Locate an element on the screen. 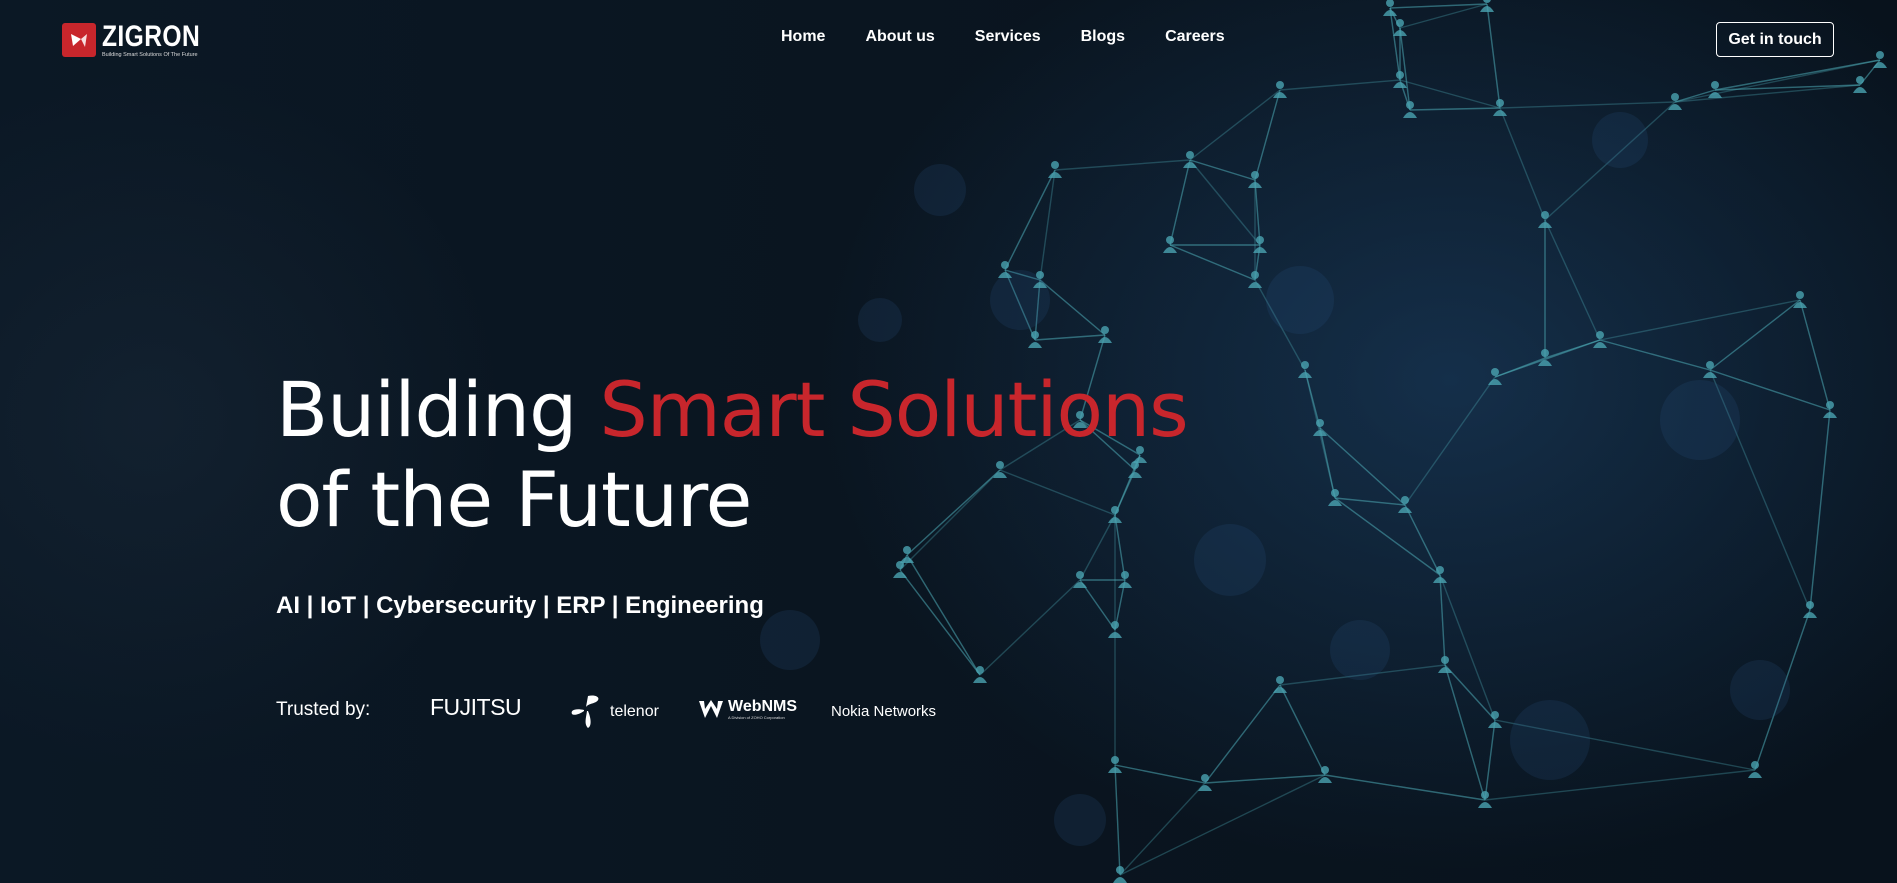 Image resolution: width=1897 pixels, height=883 pixels. fujitsu-logo-text: FUJITSU is located at coordinates (476, 707).